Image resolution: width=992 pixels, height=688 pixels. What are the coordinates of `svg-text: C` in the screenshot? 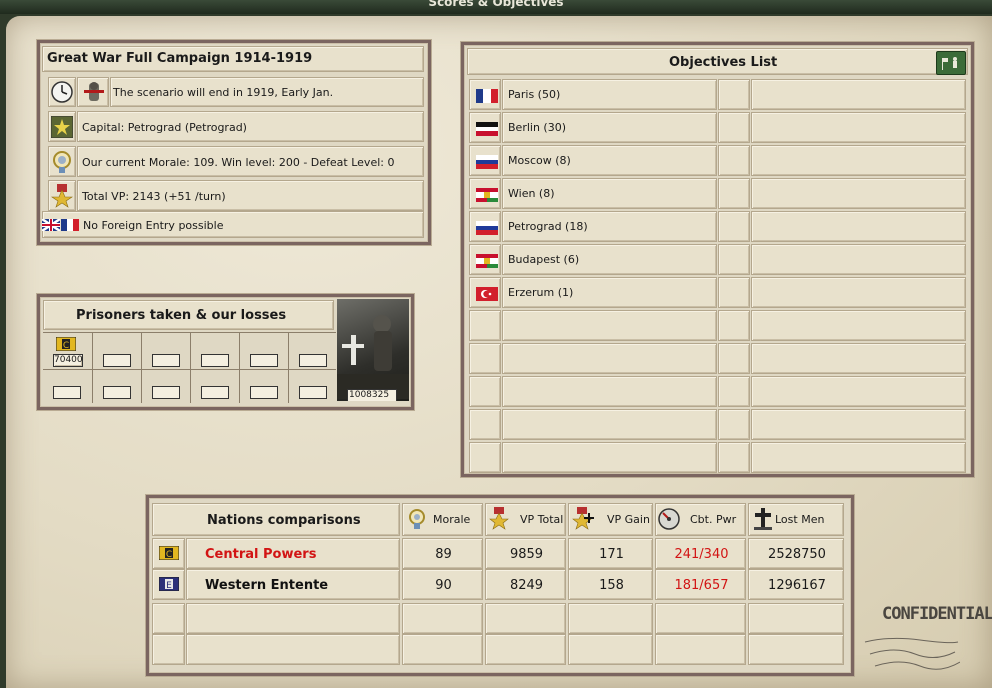 It's located at (66, 346).